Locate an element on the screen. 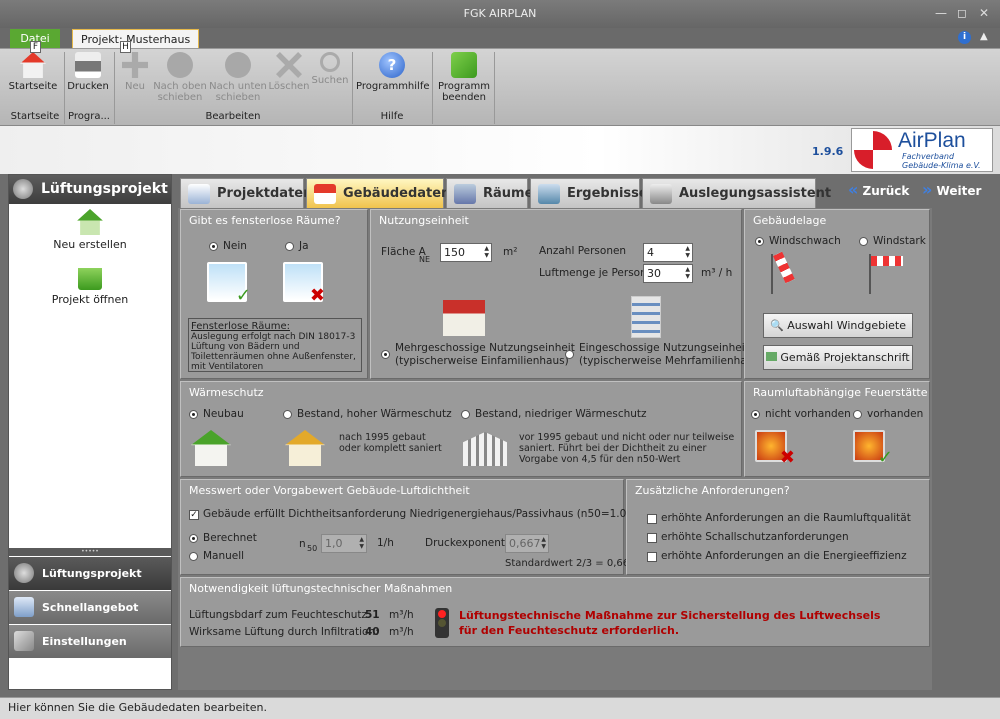 Image resolution: width=1000 pixels, height=719 pixels. radio-nein is located at coordinates (213, 246).